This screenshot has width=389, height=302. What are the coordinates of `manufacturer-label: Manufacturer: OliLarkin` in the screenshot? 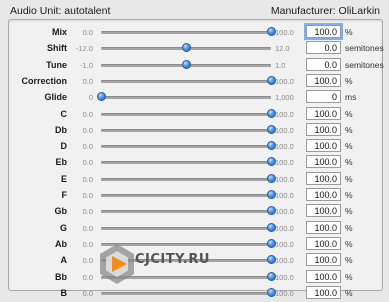 It's located at (325, 11).